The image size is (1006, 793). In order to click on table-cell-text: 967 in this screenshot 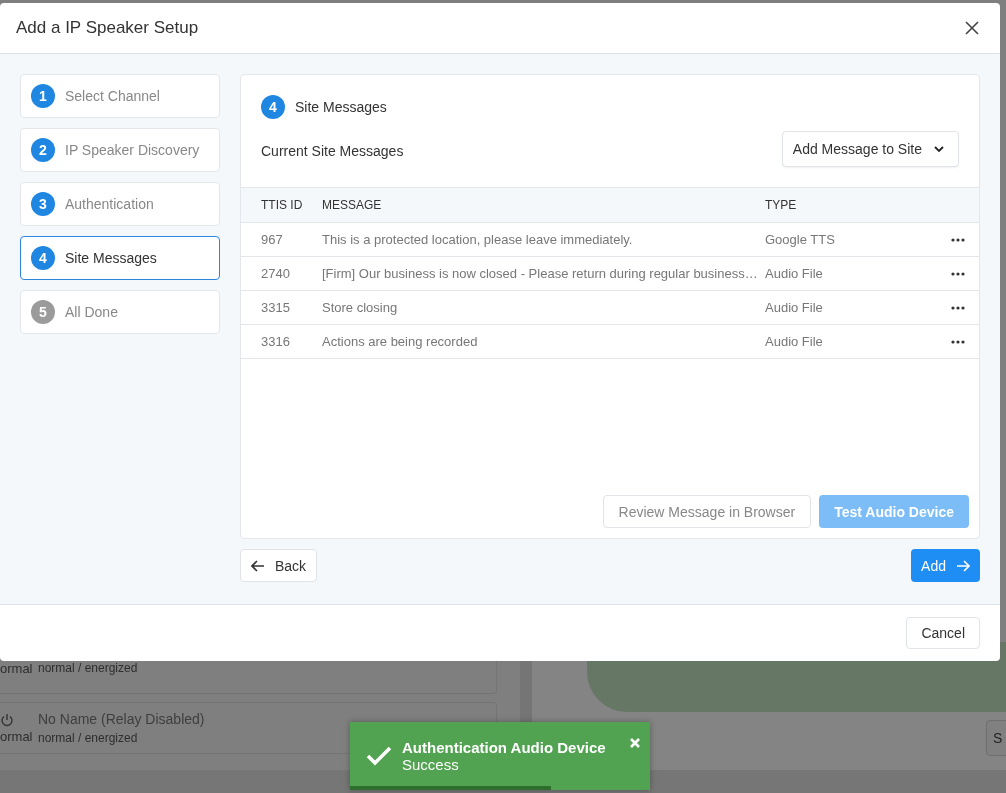, I will do `click(272, 239)`.